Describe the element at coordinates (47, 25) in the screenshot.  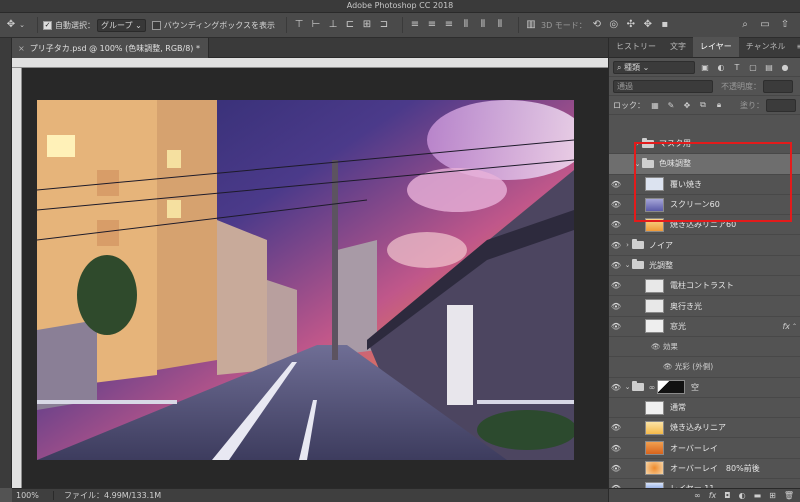
I see `auto-select-checkbox: ✓` at that location.